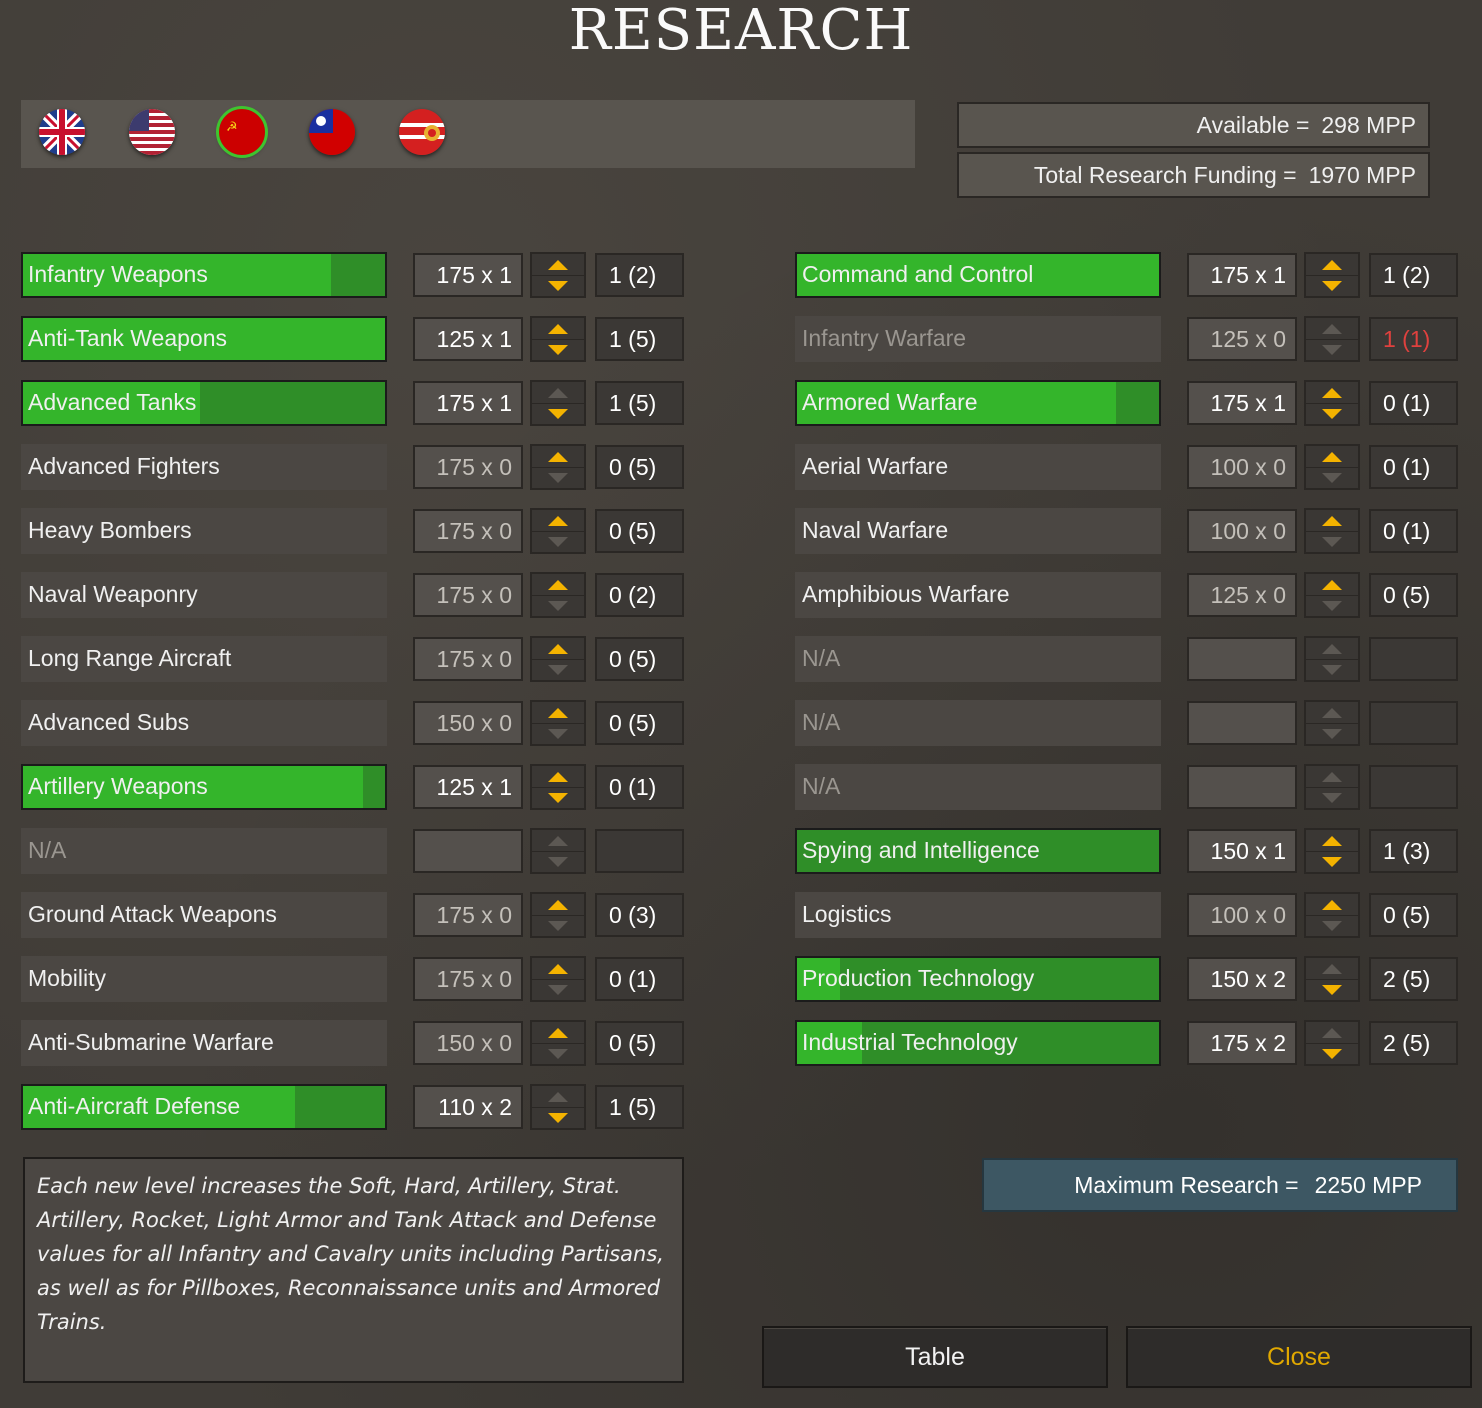  I want to click on close-button: Close, so click(1299, 1357).